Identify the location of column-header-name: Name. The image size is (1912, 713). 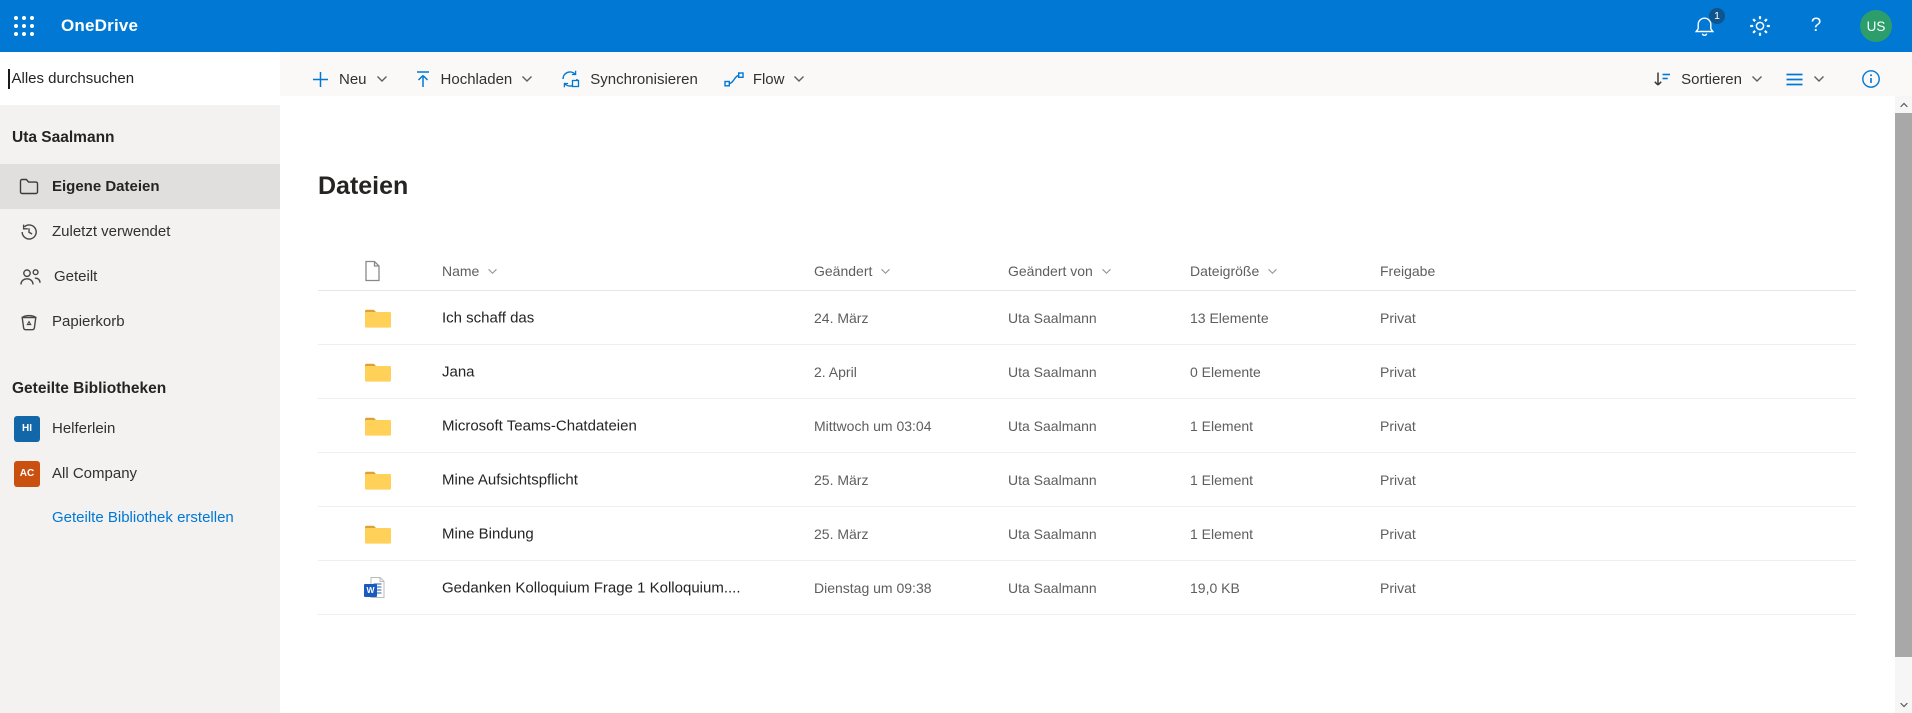
(470, 271).